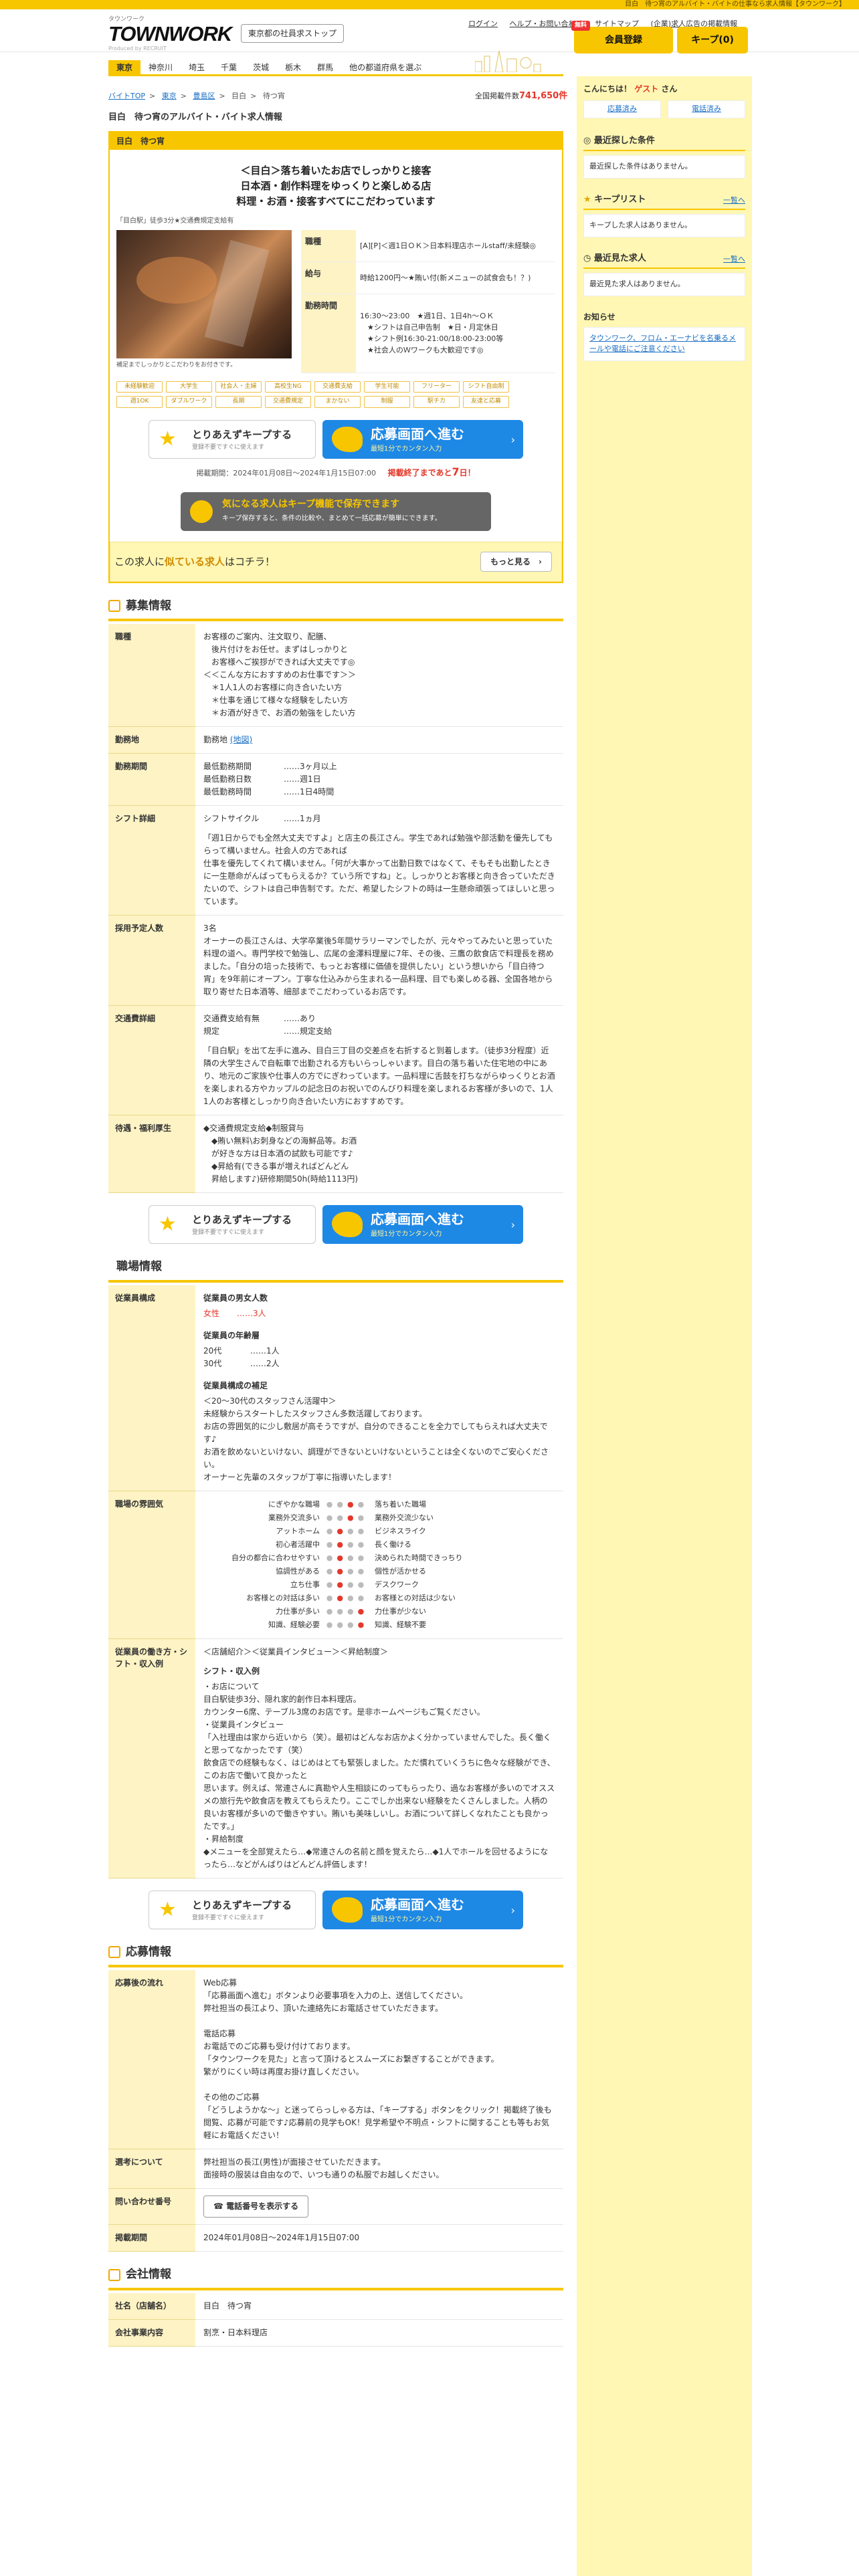 The height and width of the screenshot is (2576, 859). I want to click on info-value: 最低勤務期間 ……3ヶ月以上 最低勤務日数 ……週1日 最低勤務時間 ……1日4時間, so click(379, 779).